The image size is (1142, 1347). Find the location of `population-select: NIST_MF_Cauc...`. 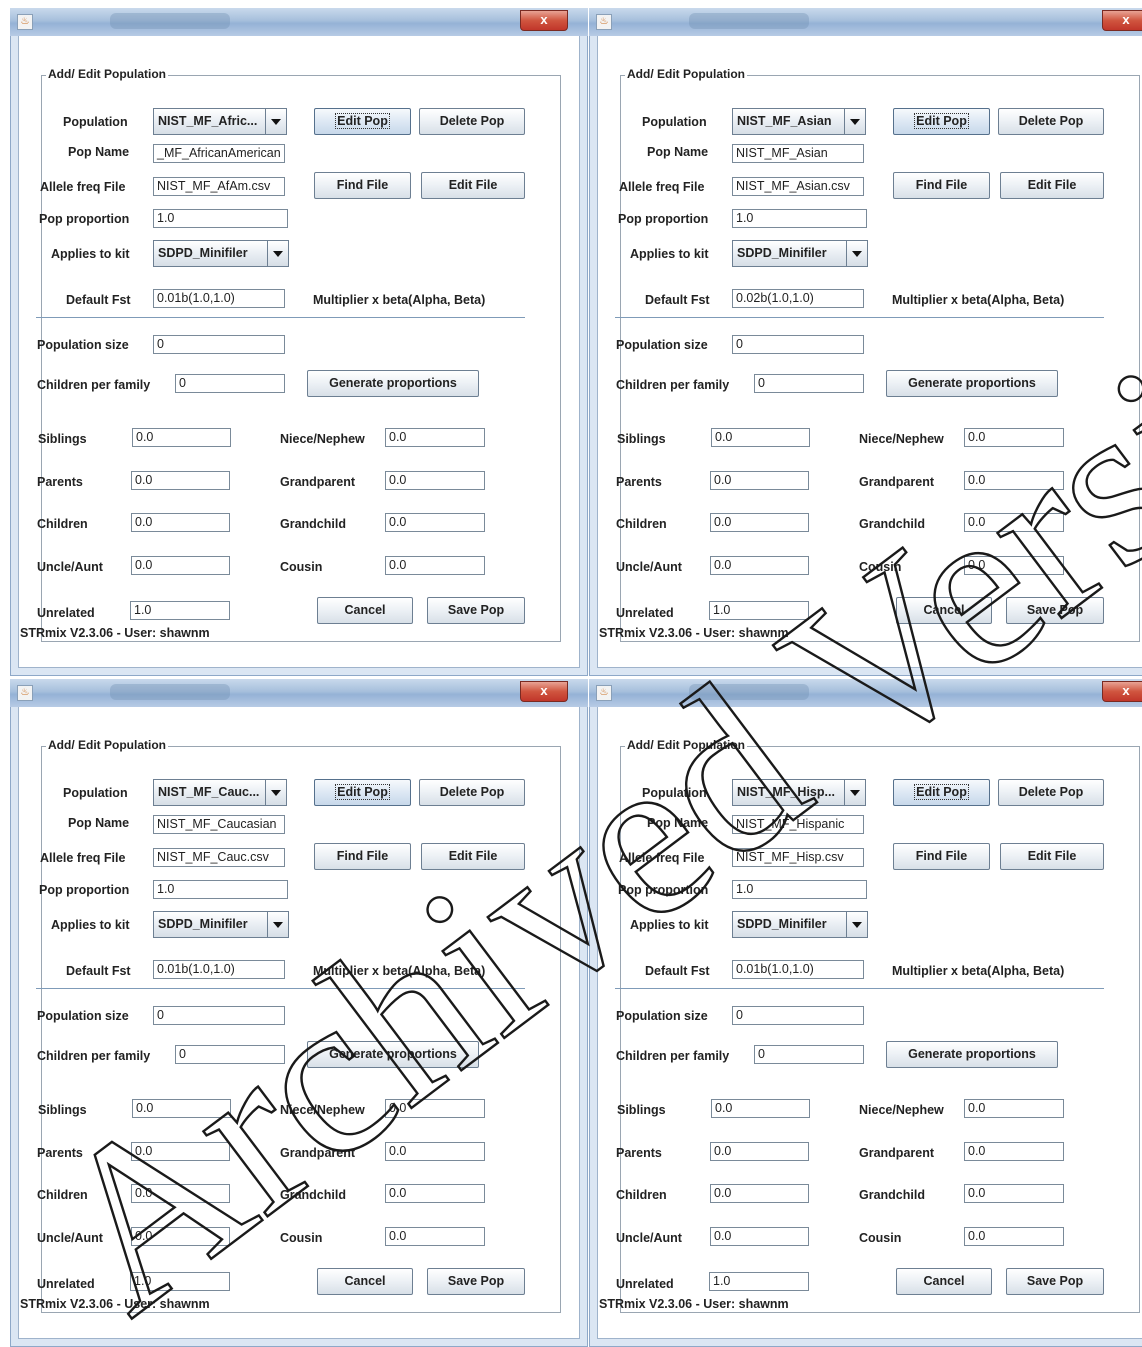

population-select: NIST_MF_Cauc... is located at coordinates (220, 792).